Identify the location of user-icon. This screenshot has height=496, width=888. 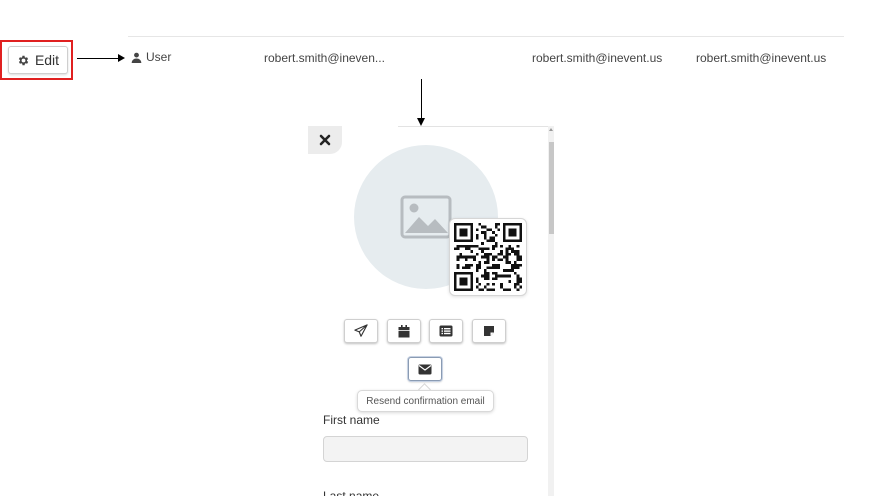
(136, 57).